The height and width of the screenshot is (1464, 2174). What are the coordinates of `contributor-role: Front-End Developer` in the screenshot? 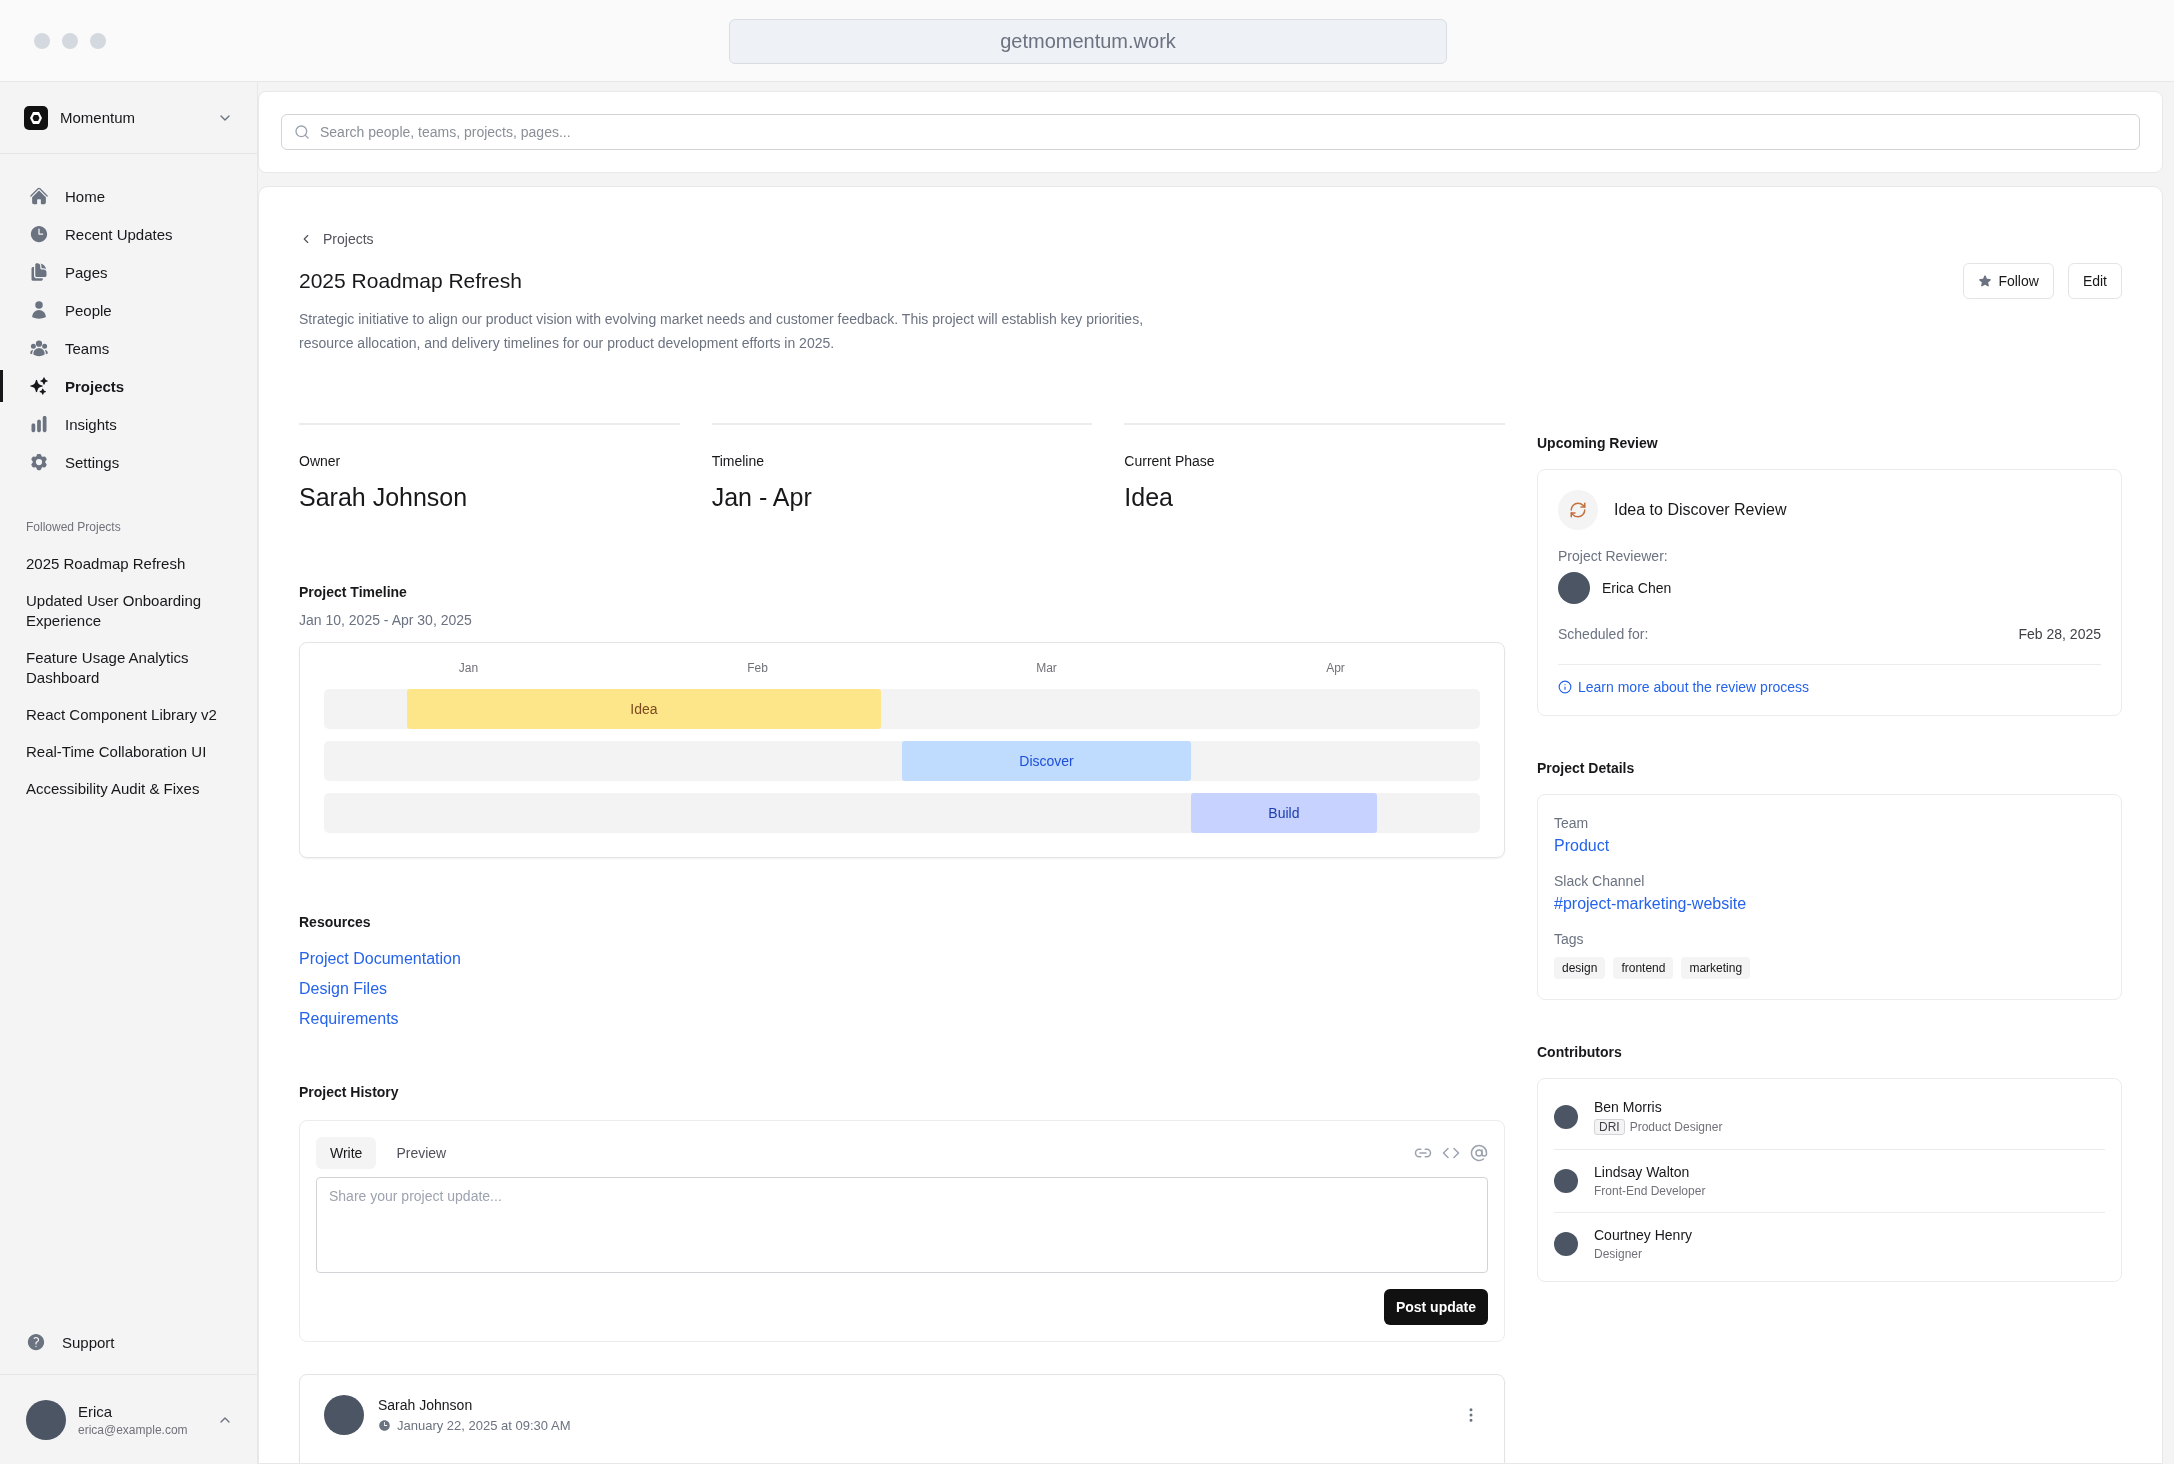 It's located at (1650, 1191).